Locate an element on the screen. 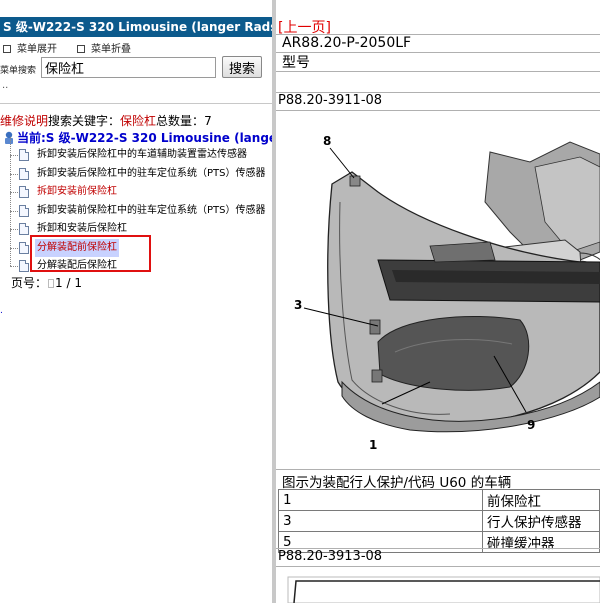 This screenshot has width=600, height=603. model-label: 型号 is located at coordinates (296, 63).